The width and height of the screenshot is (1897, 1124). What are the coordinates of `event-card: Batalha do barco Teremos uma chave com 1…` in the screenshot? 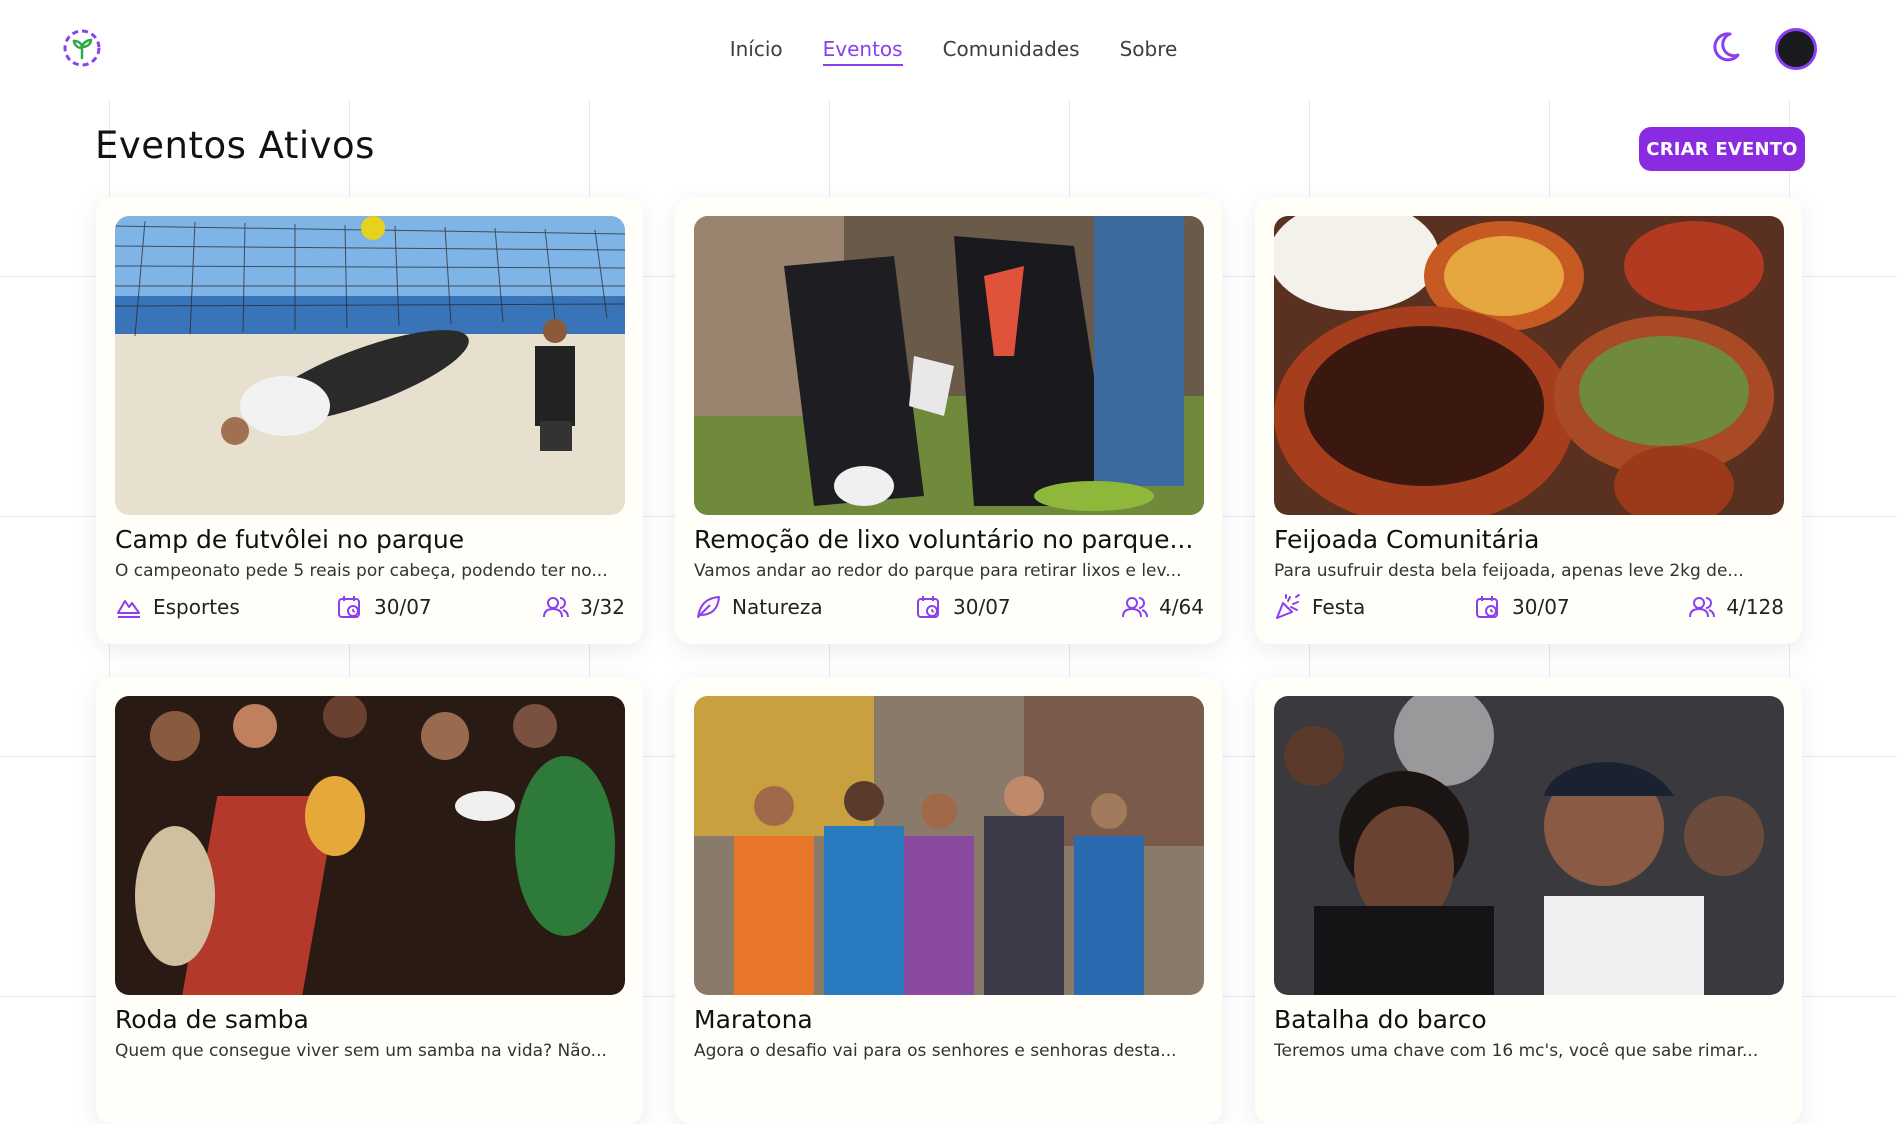 It's located at (1528, 900).